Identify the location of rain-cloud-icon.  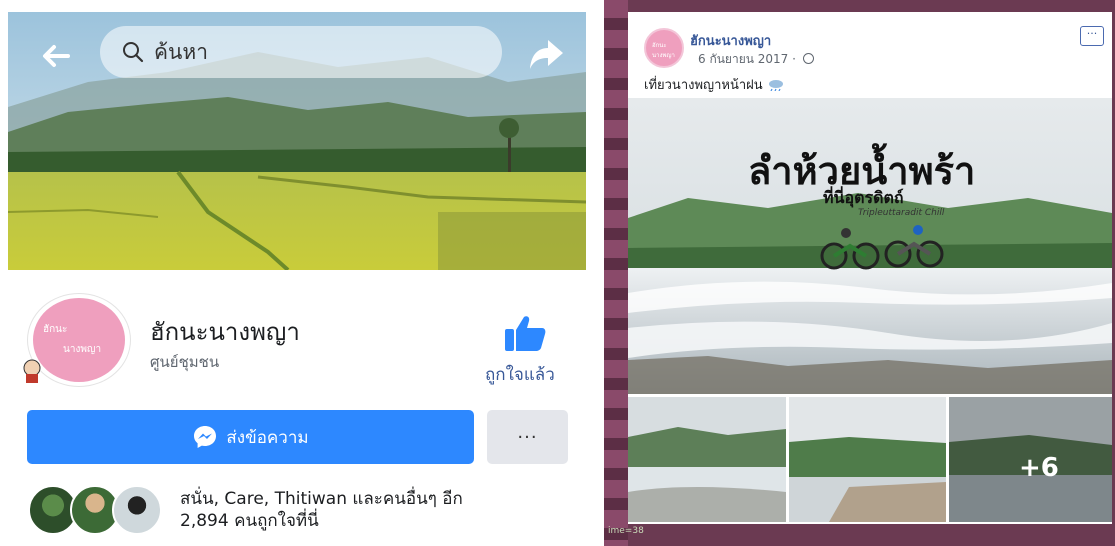
(775, 85).